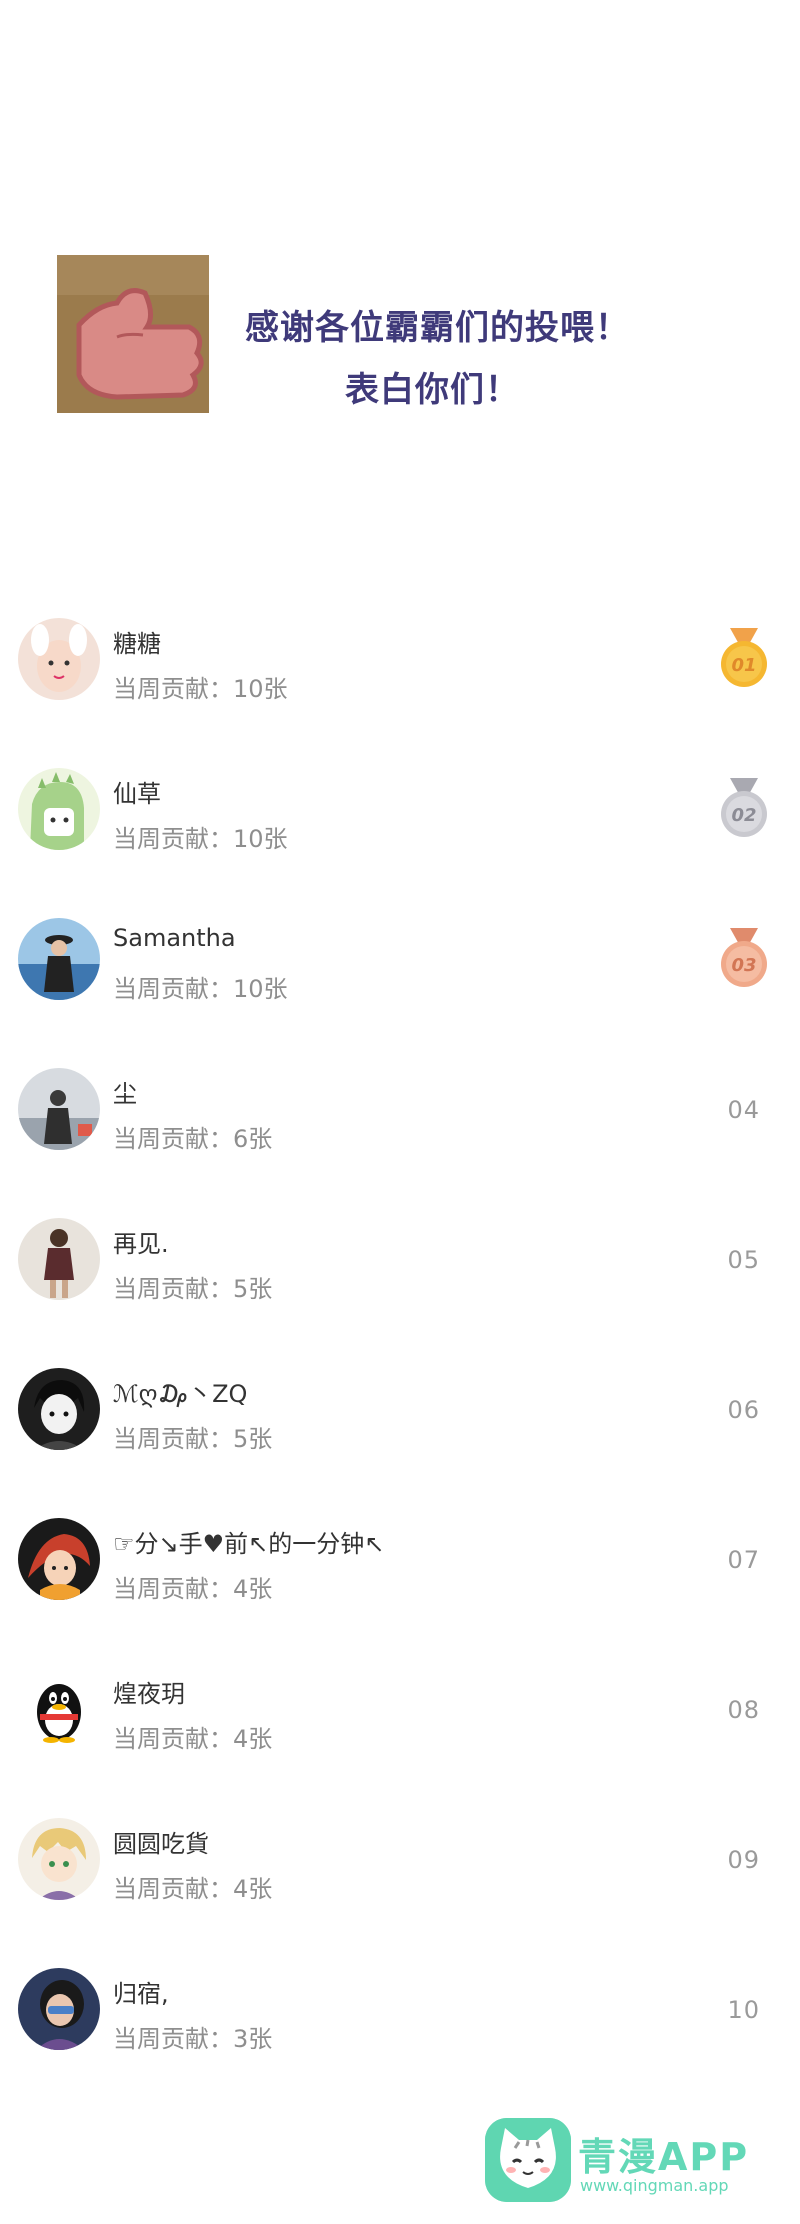  I want to click on rank-number: 09, so click(743, 1860).